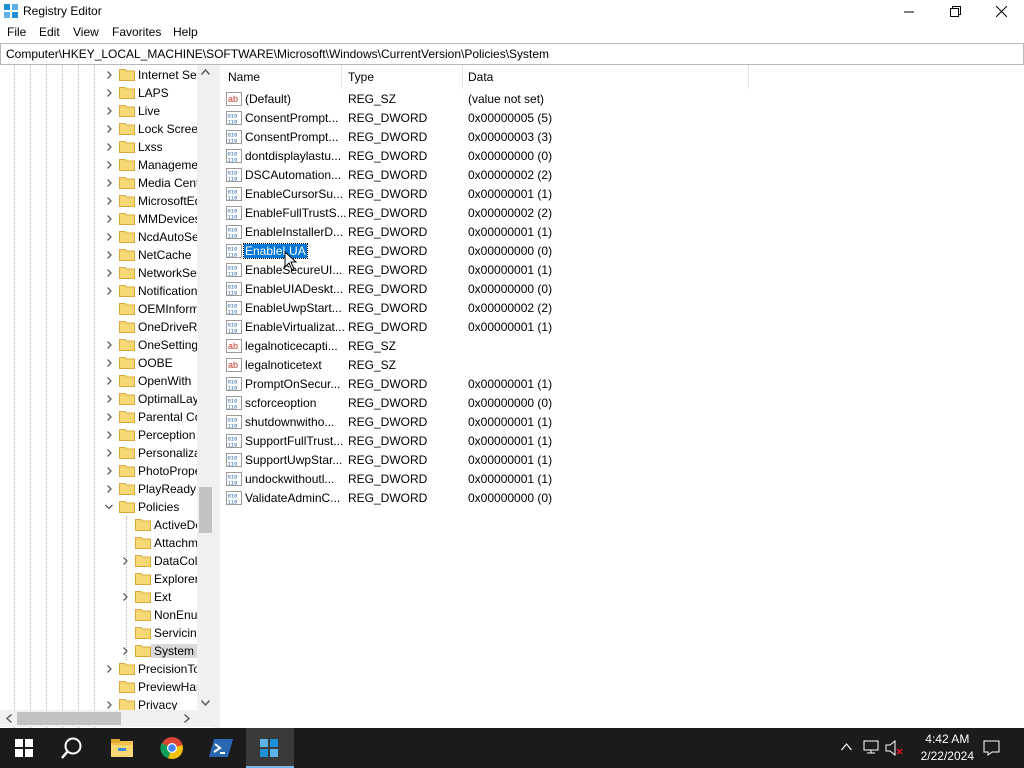 Image resolution: width=1024 pixels, height=768 pixels. What do you see at coordinates (205, 72) in the screenshot?
I see `scroll-up-icon` at bounding box center [205, 72].